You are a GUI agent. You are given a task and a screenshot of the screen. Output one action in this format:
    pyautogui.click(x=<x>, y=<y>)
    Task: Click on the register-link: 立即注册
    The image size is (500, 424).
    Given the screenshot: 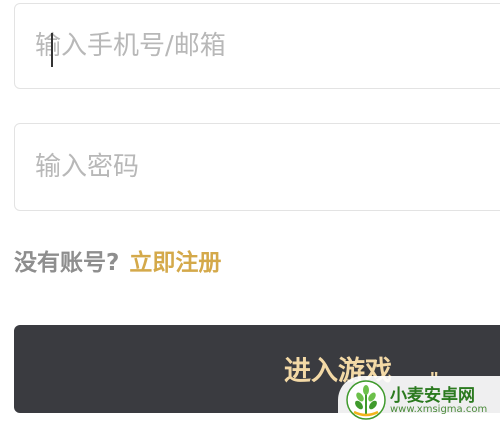 What is the action you would take?
    pyautogui.click(x=175, y=260)
    